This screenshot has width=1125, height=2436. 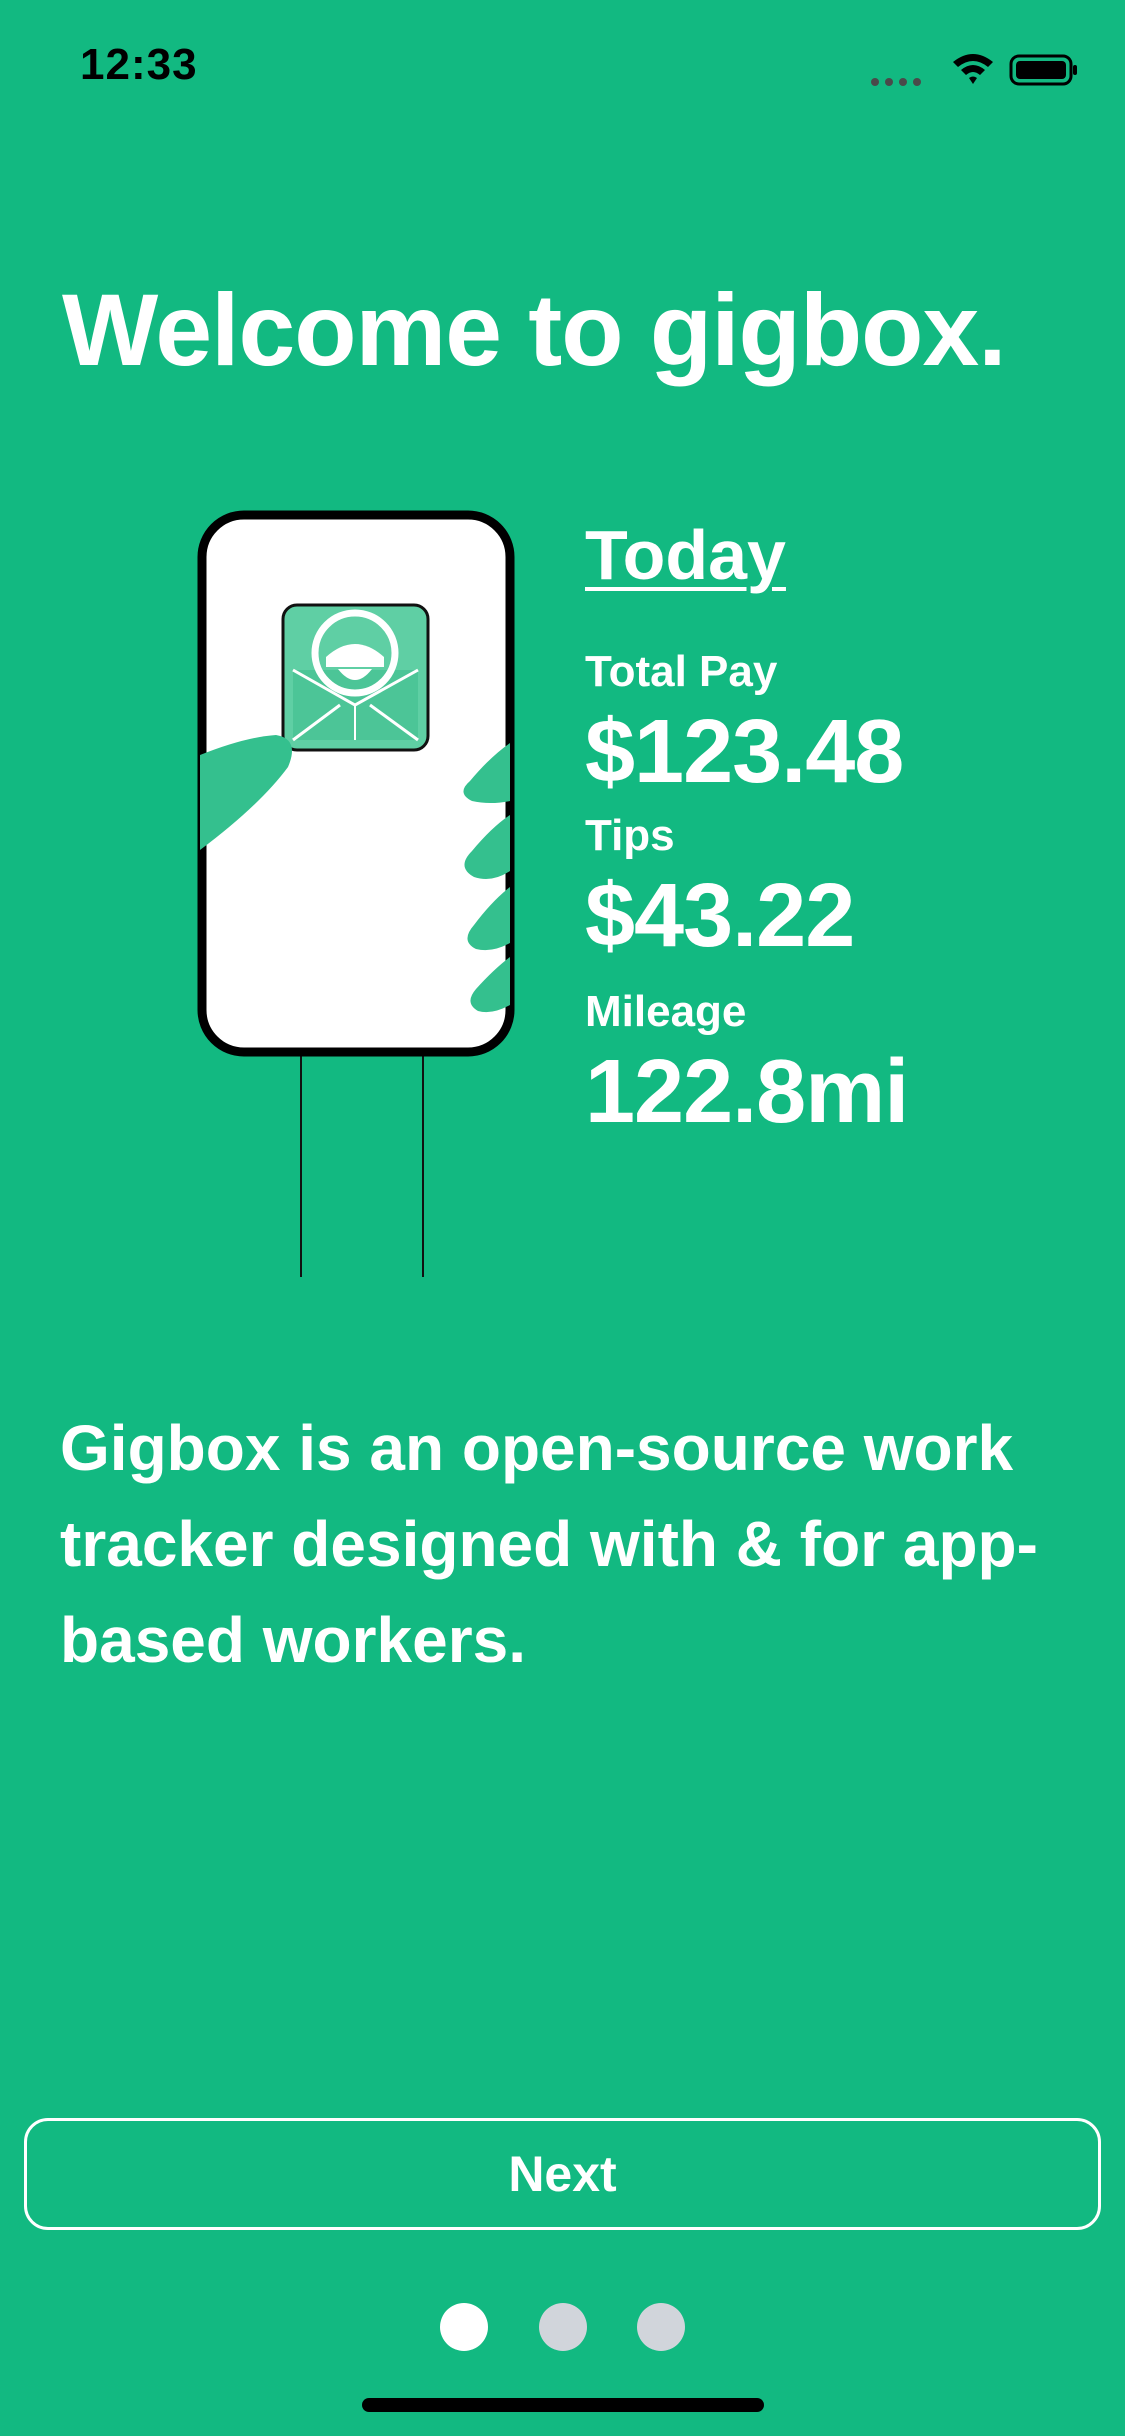 I want to click on tips-label: Tips, so click(x=630, y=835).